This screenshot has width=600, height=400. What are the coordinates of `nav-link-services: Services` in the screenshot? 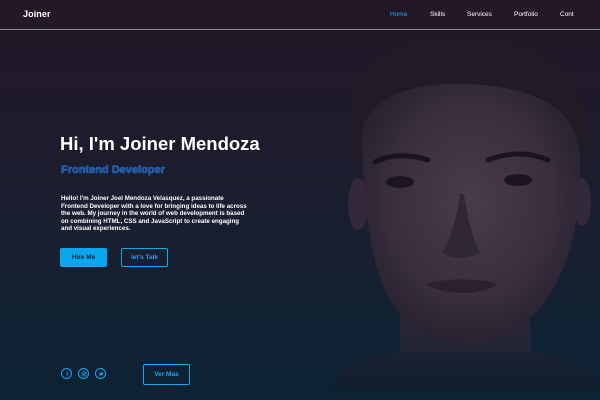 It's located at (479, 14).